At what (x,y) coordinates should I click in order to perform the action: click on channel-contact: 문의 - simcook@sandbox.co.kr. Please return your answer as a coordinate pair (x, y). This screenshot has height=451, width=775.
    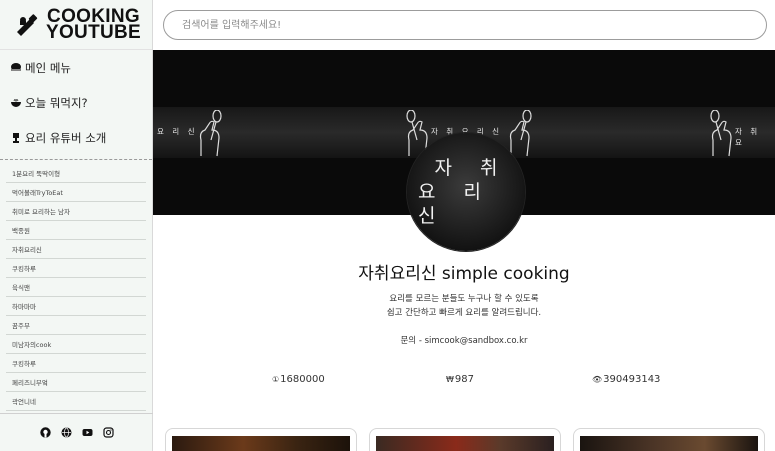
    Looking at the image, I should click on (464, 341).